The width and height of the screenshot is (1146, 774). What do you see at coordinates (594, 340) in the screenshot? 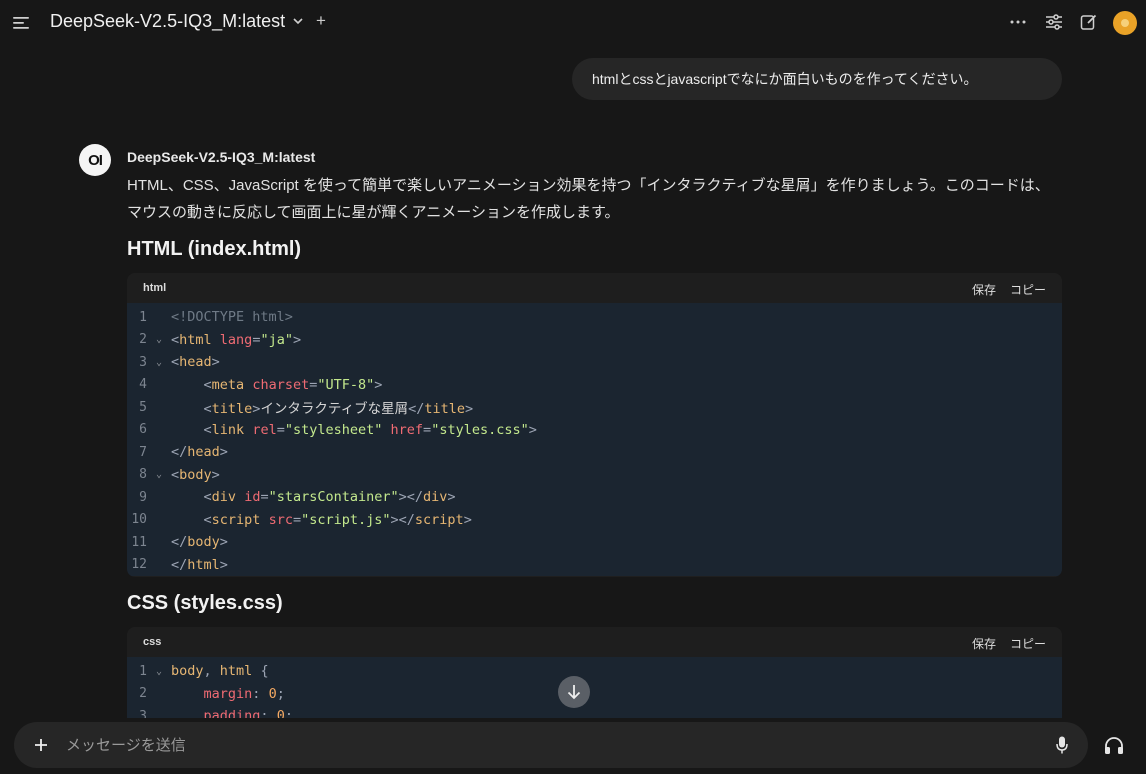
I see `code-line: 2 ⌄ <html lang="ja">` at bounding box center [594, 340].